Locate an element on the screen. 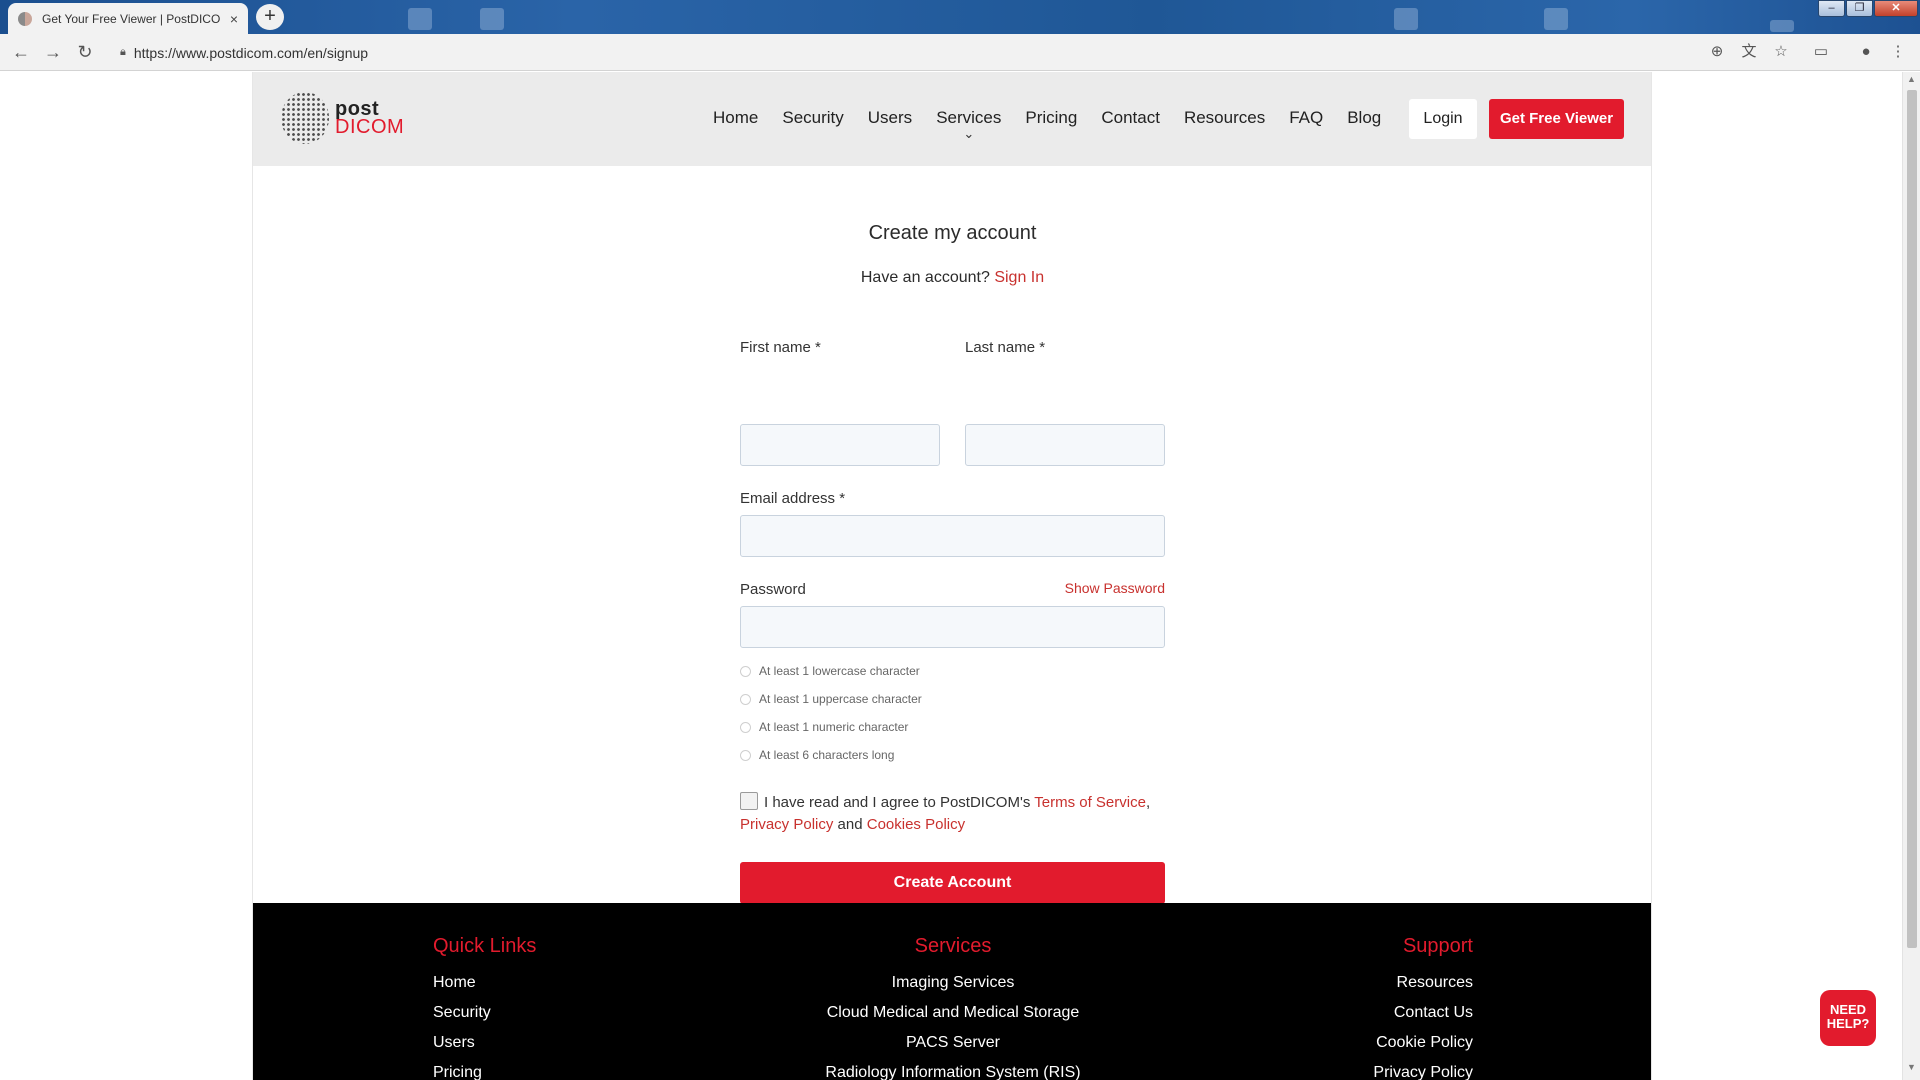 Image resolution: width=1920 pixels, height=1080 pixels. address-bar: 🔒︎ https://www.postdicom.com/en/signup is located at coordinates (790, 52).